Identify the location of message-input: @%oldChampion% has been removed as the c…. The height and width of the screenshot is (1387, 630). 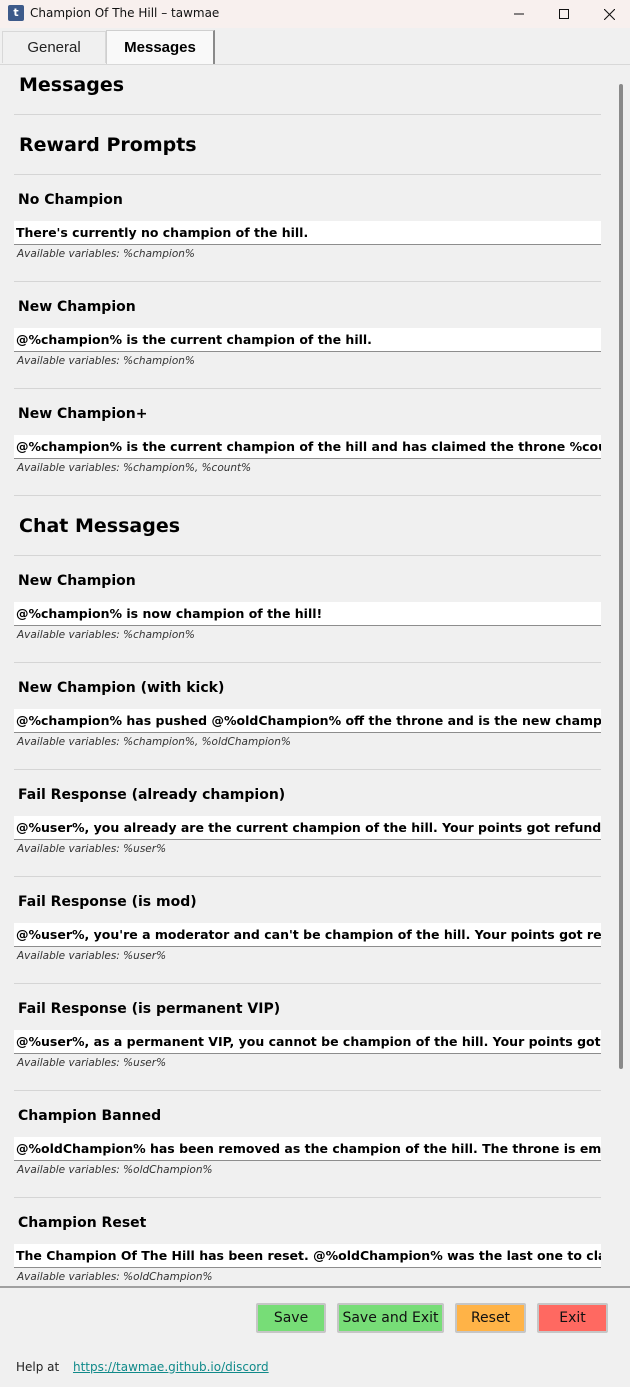
(307, 1149).